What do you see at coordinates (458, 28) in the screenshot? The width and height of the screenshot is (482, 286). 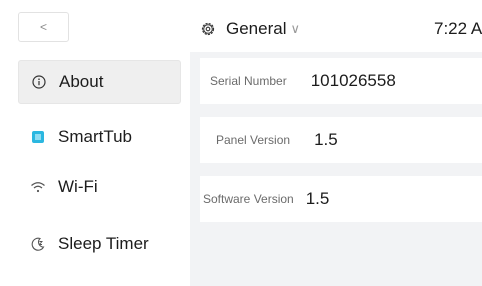 I see `clock: 7:22 A` at bounding box center [458, 28].